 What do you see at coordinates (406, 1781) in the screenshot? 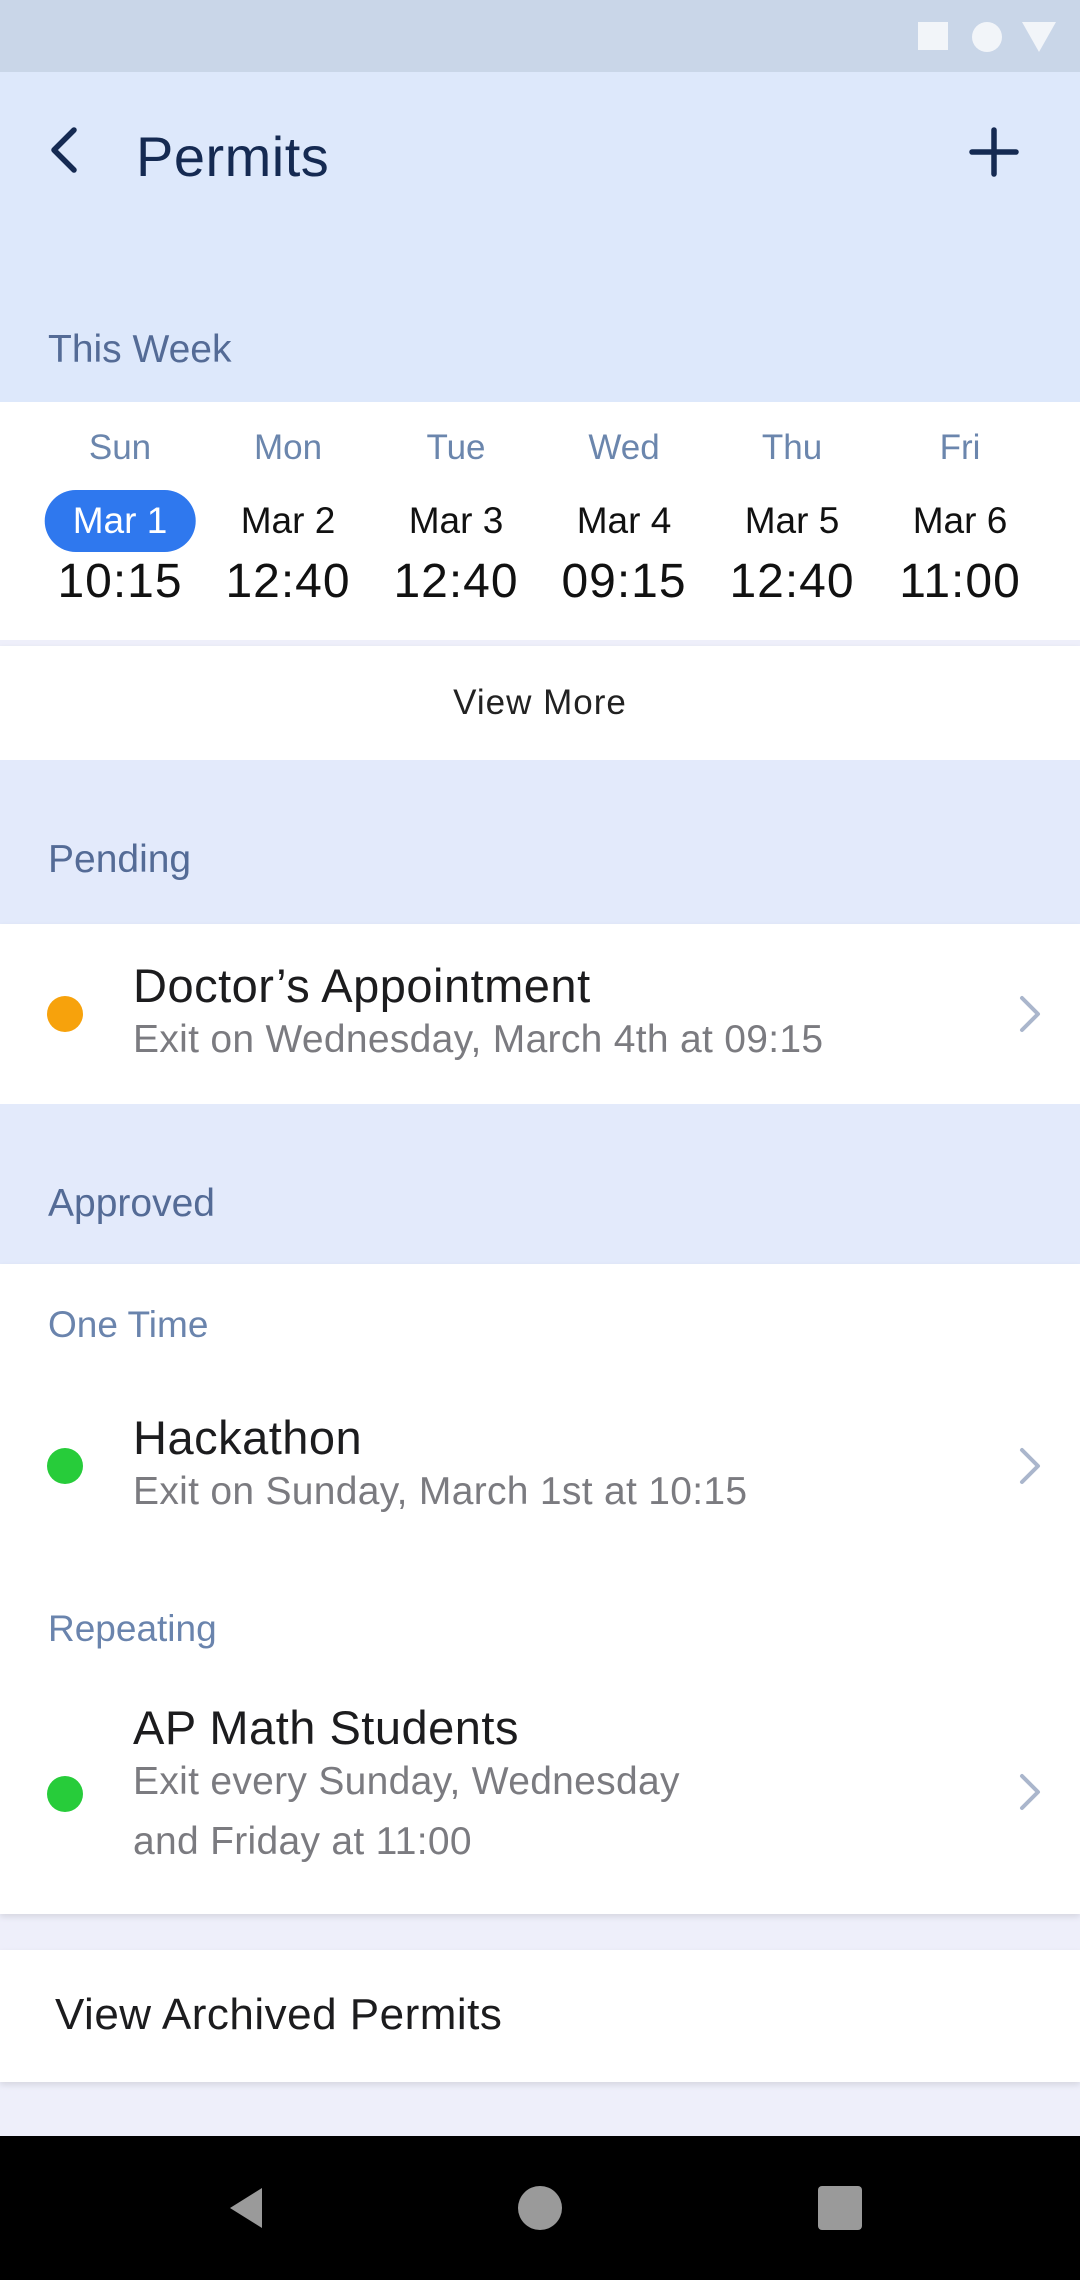
I see `permit-subtitle-line1: Exit every Sunday, Wednesday` at bounding box center [406, 1781].